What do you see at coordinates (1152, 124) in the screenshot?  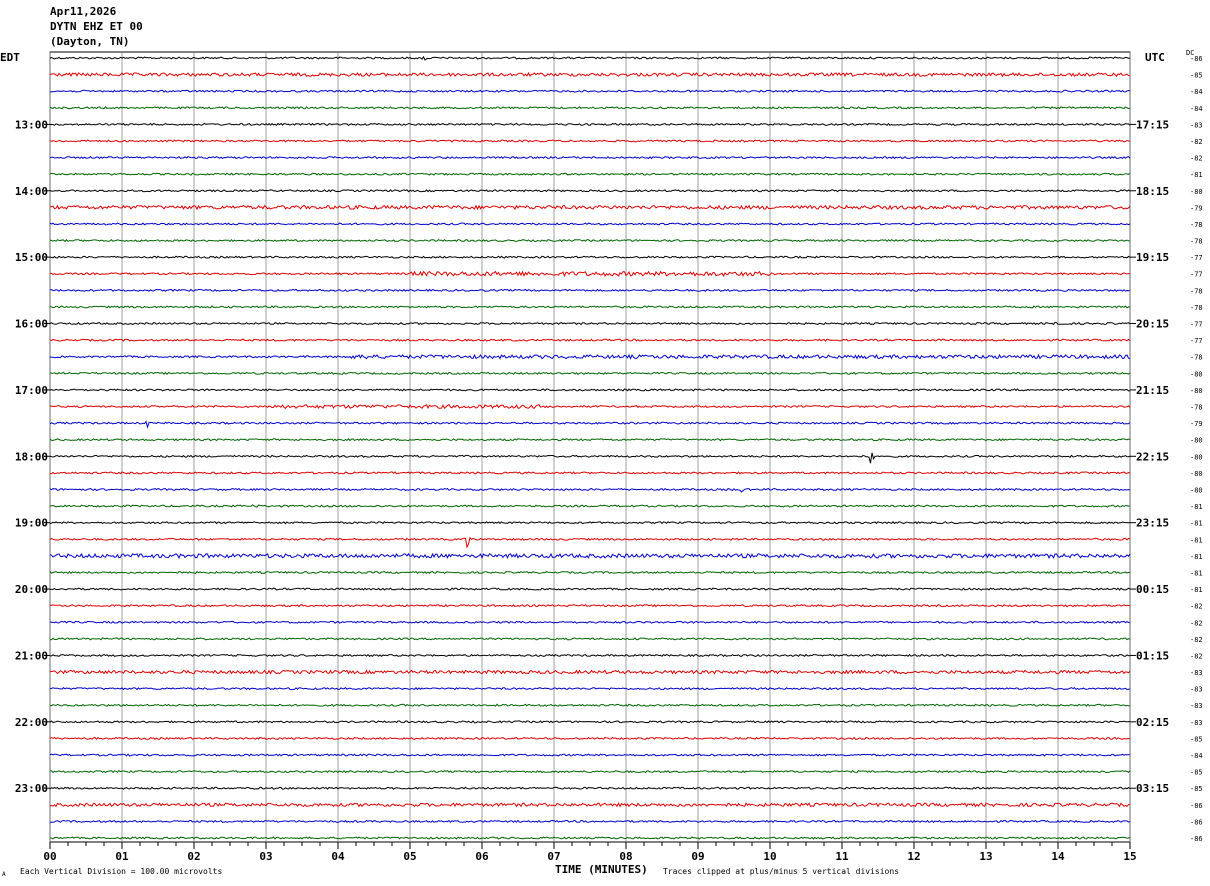 I see `right-hour-label: 17:15` at bounding box center [1152, 124].